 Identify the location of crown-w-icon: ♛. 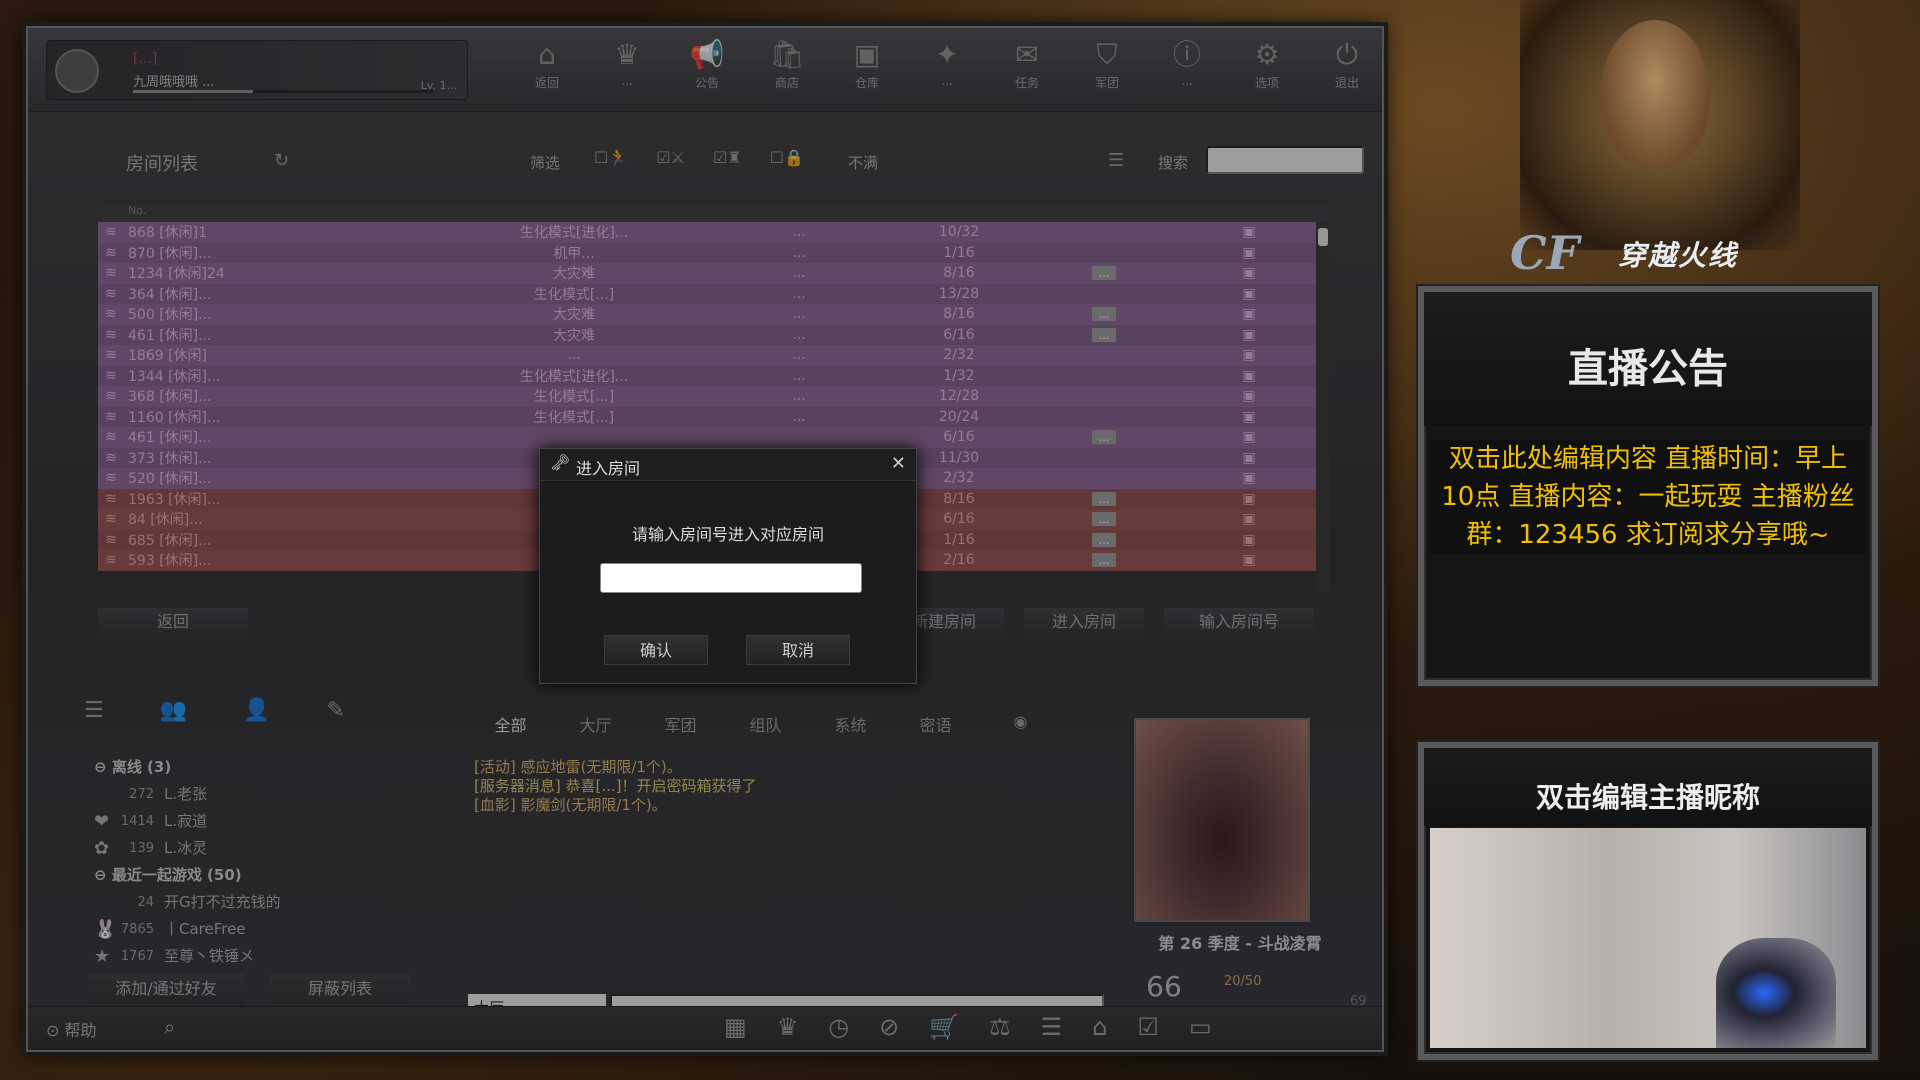
(788, 1027).